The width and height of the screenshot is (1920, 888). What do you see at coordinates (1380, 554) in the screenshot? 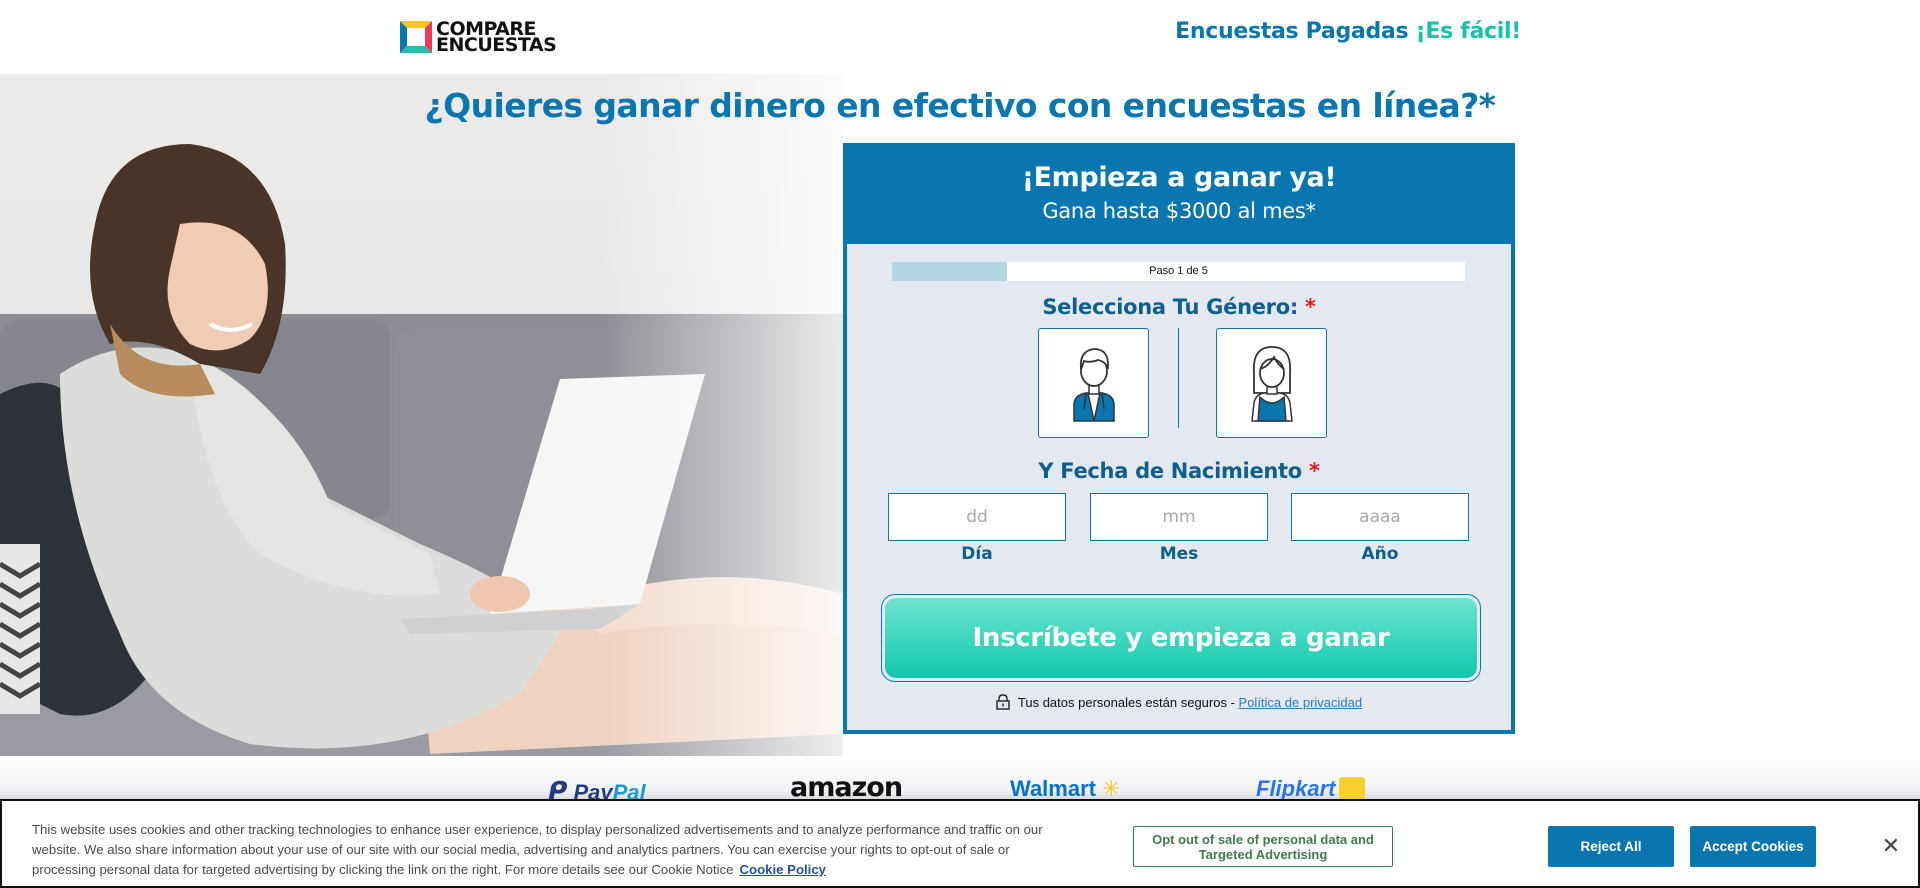
I see `year-label: Año` at bounding box center [1380, 554].